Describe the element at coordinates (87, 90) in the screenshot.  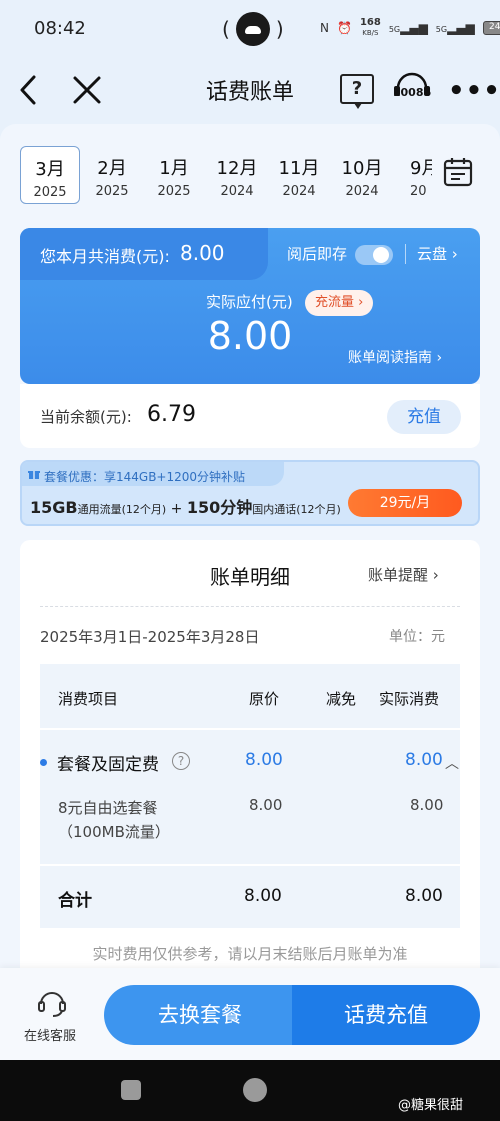
I see `close-icon` at that location.